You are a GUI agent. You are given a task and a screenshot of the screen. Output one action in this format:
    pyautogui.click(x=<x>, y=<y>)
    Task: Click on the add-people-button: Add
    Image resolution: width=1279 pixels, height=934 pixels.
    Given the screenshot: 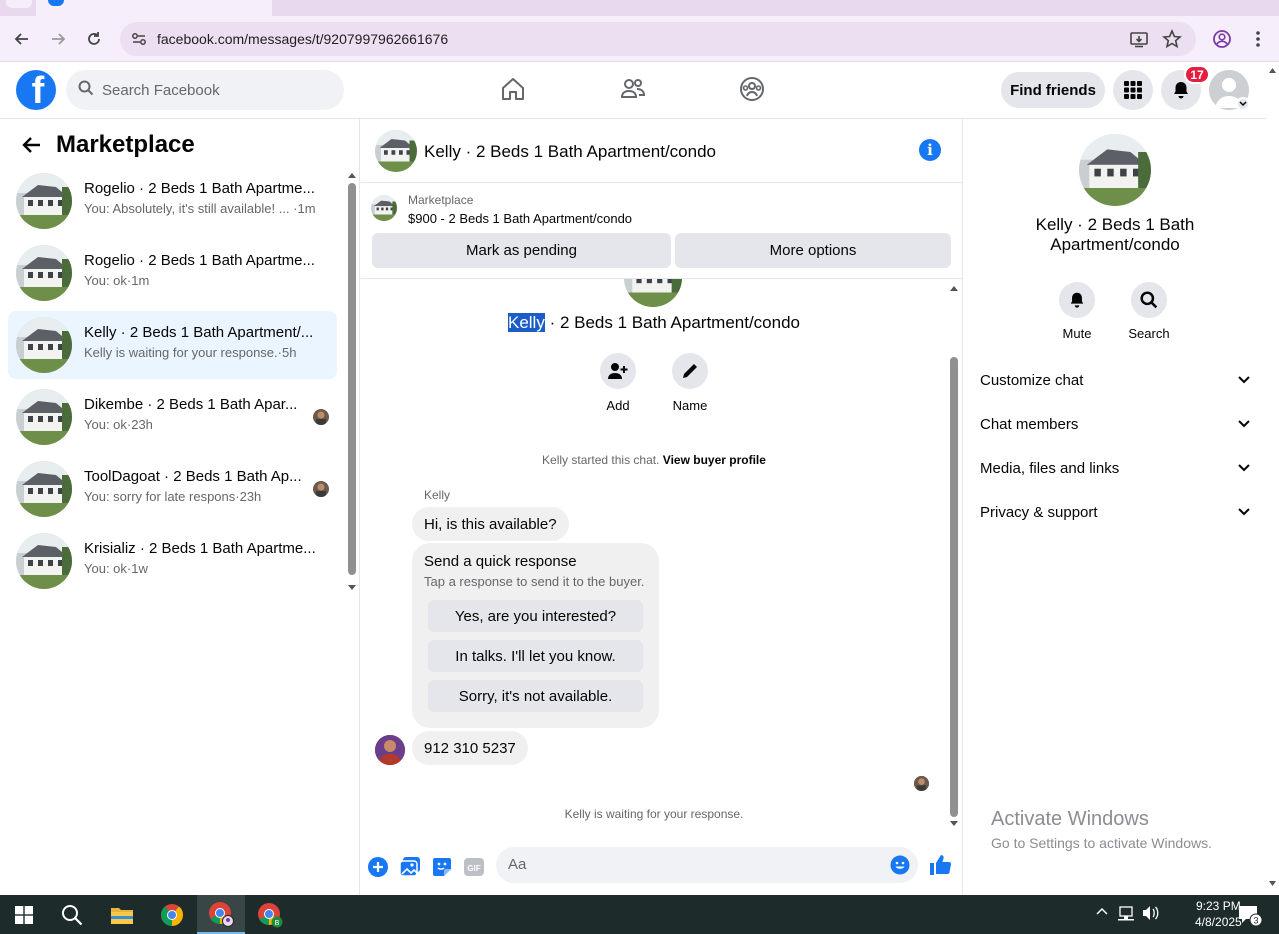 What is the action you would take?
    pyautogui.click(x=618, y=383)
    